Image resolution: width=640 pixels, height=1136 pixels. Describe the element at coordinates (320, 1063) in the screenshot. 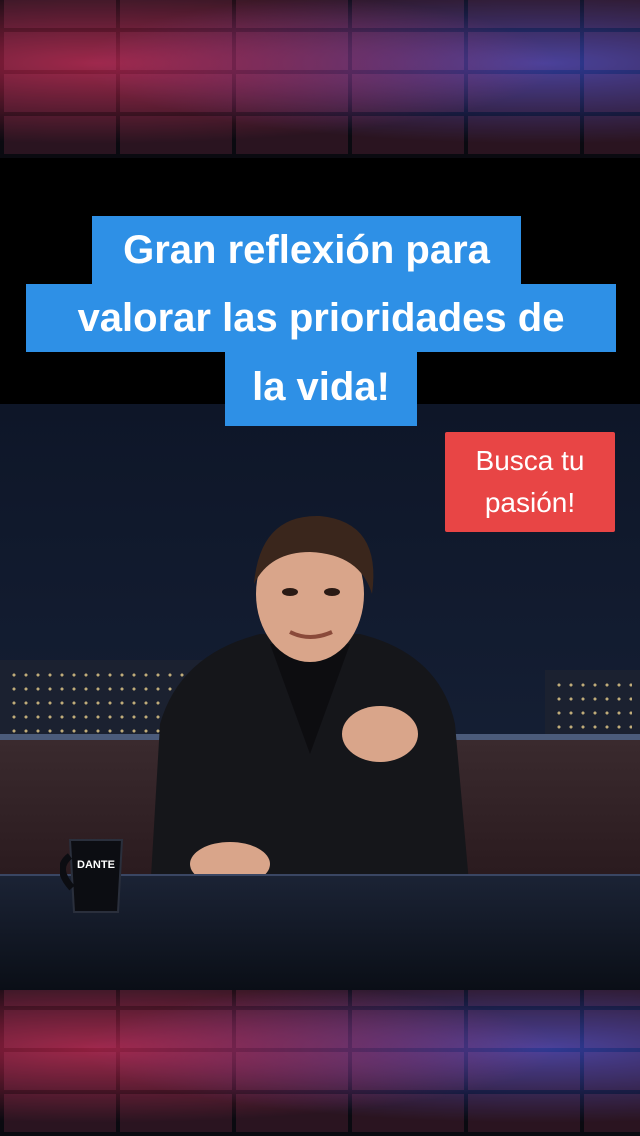

I see `brick-wall-bottom-background` at that location.